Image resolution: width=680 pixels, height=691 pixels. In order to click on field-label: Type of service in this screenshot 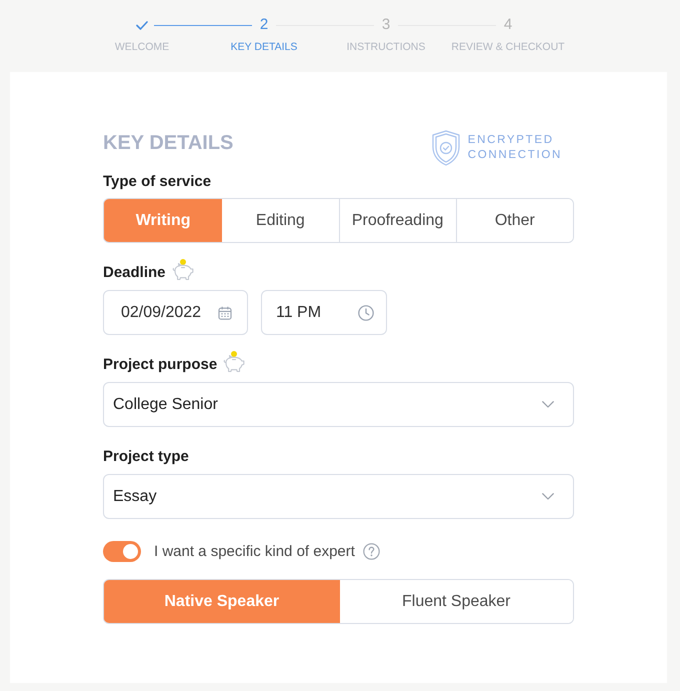, I will do `click(157, 181)`.